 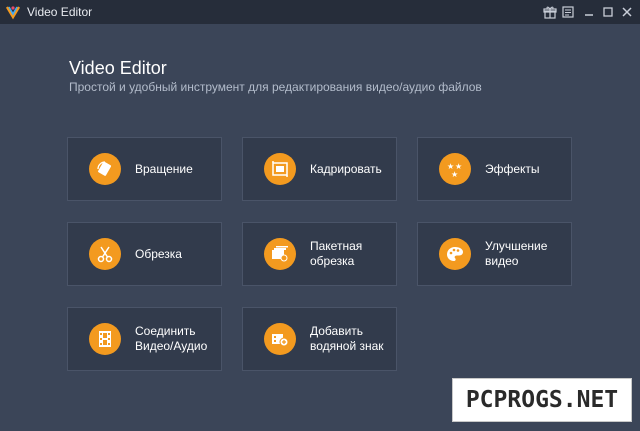 What do you see at coordinates (105, 169) in the screenshot?
I see `rotate-icon` at bounding box center [105, 169].